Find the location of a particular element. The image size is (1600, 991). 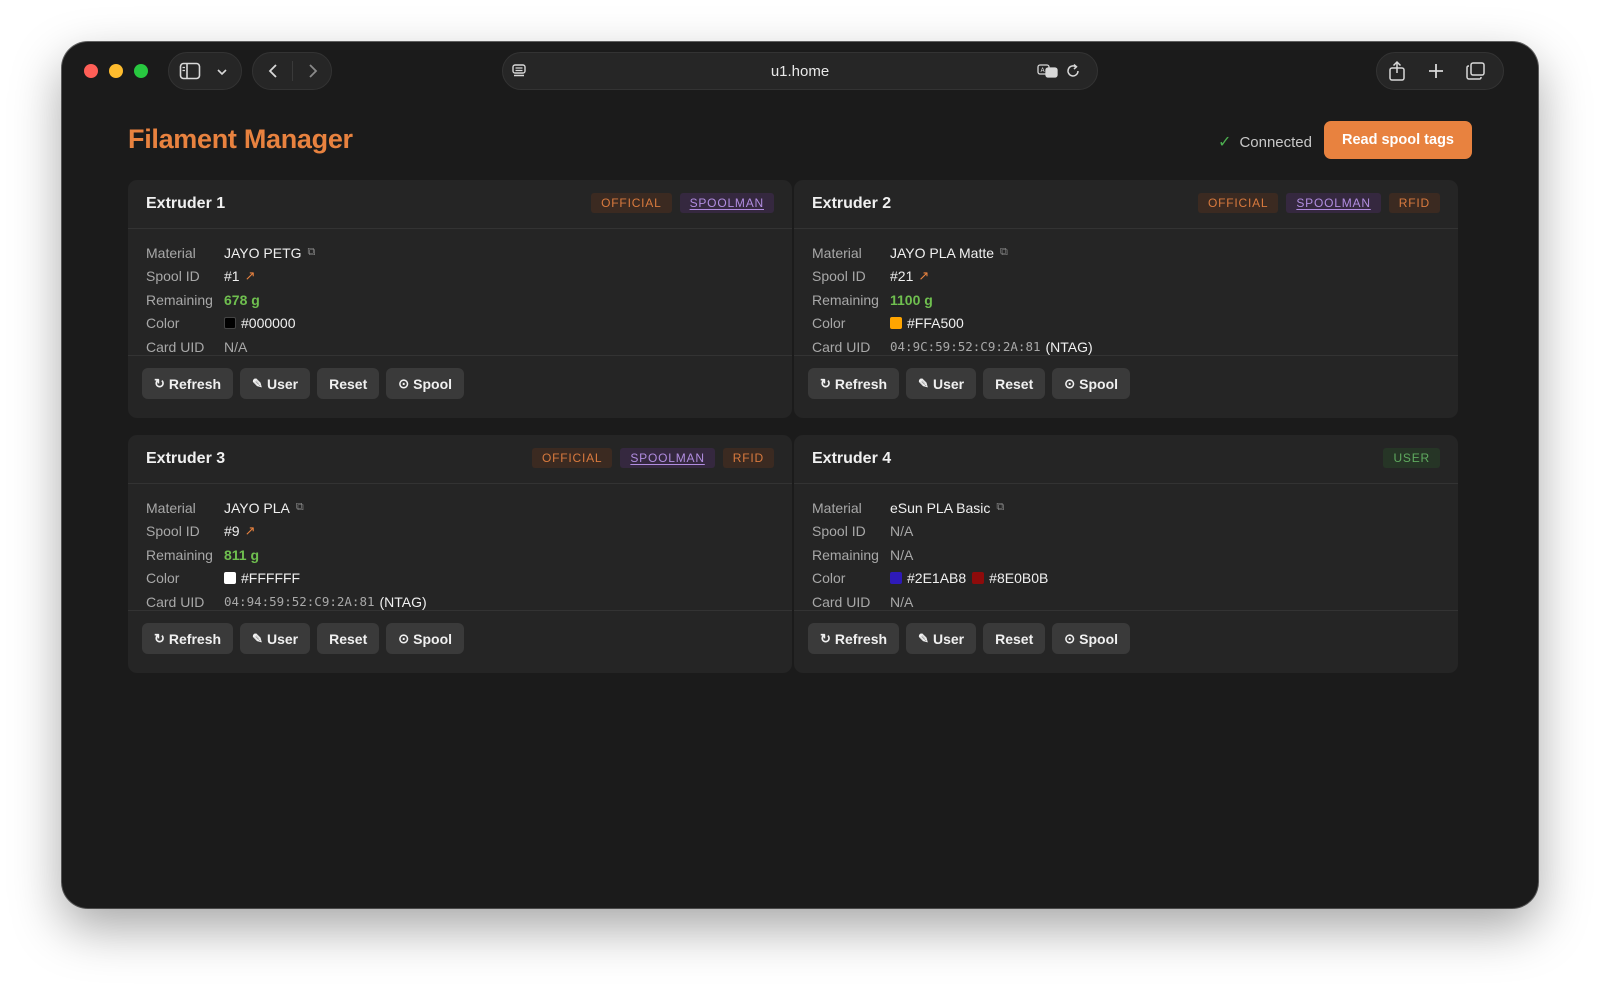

material-row: Material JAYO PETG ⧉ is located at coordinates (460, 253).